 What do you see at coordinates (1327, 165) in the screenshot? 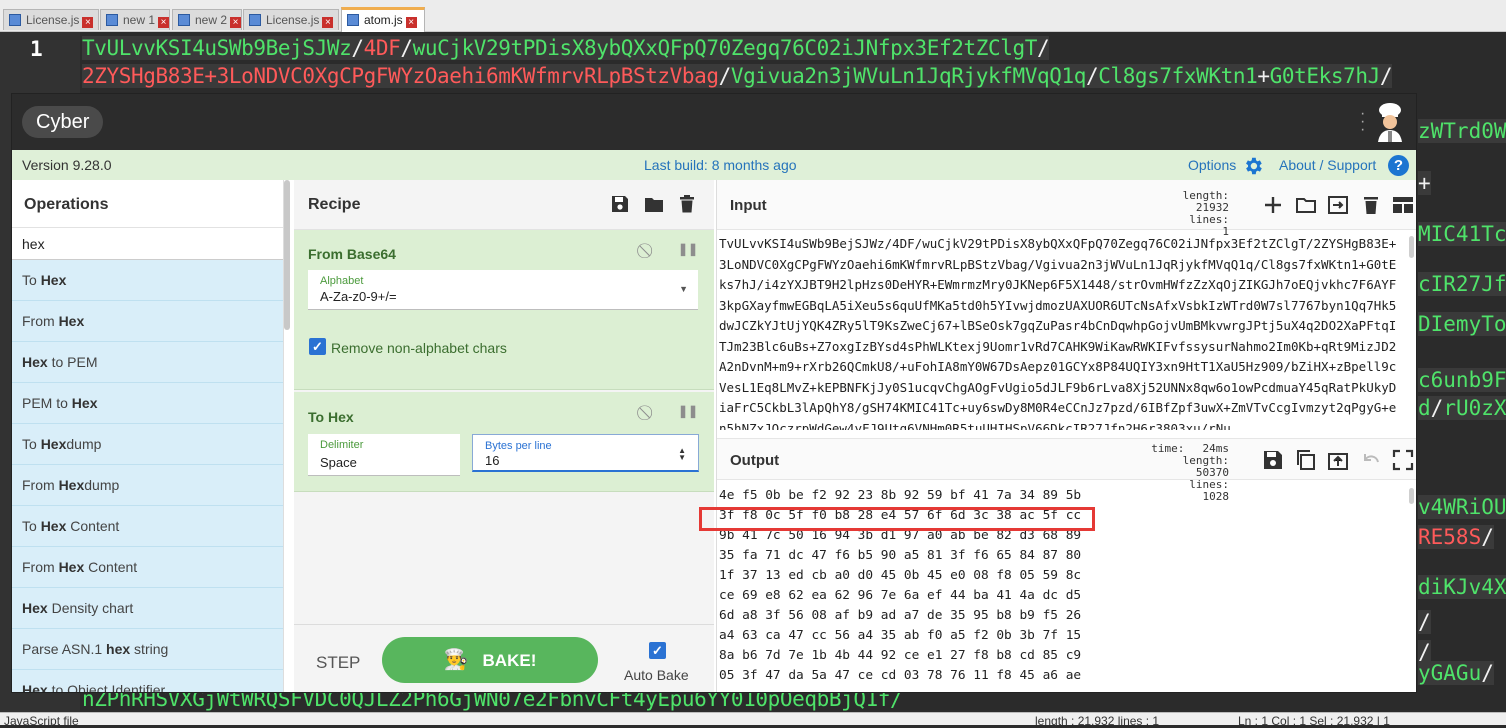
I see `about-support-link: About / Support` at bounding box center [1327, 165].